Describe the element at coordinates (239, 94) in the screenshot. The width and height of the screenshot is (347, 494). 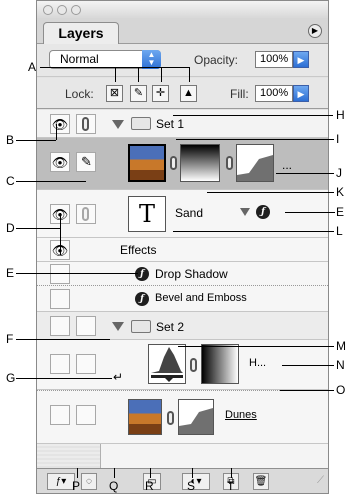
I see `fill-label: Fill:` at that location.